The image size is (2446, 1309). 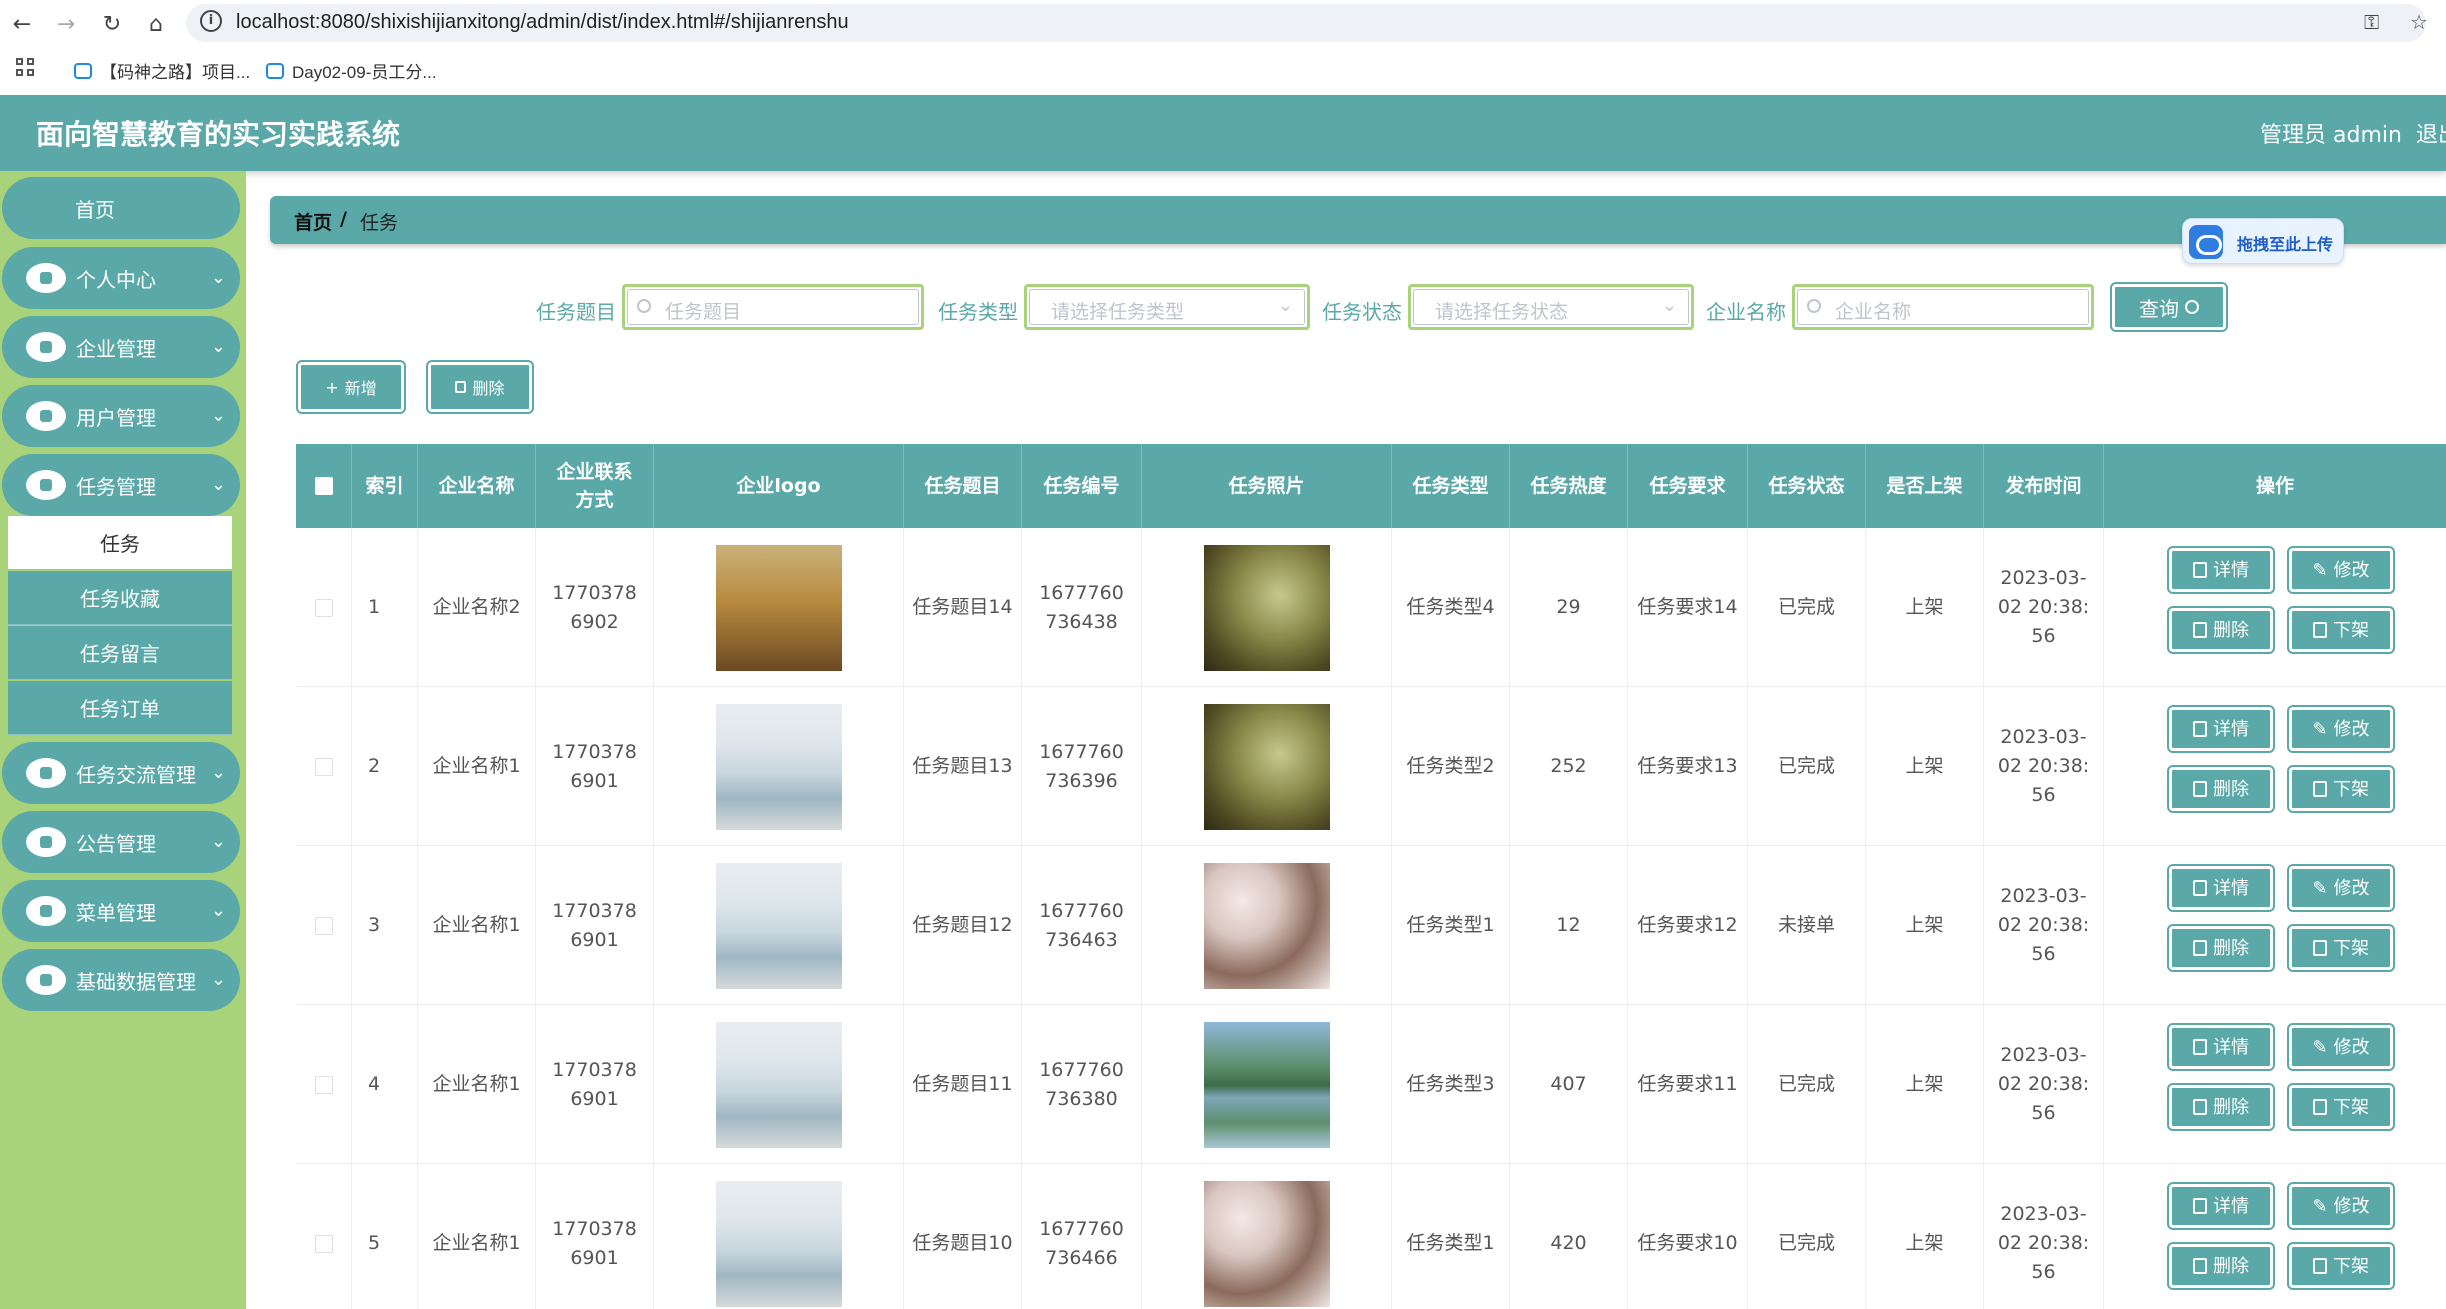 I want to click on add-button: + 新增, so click(x=351, y=387).